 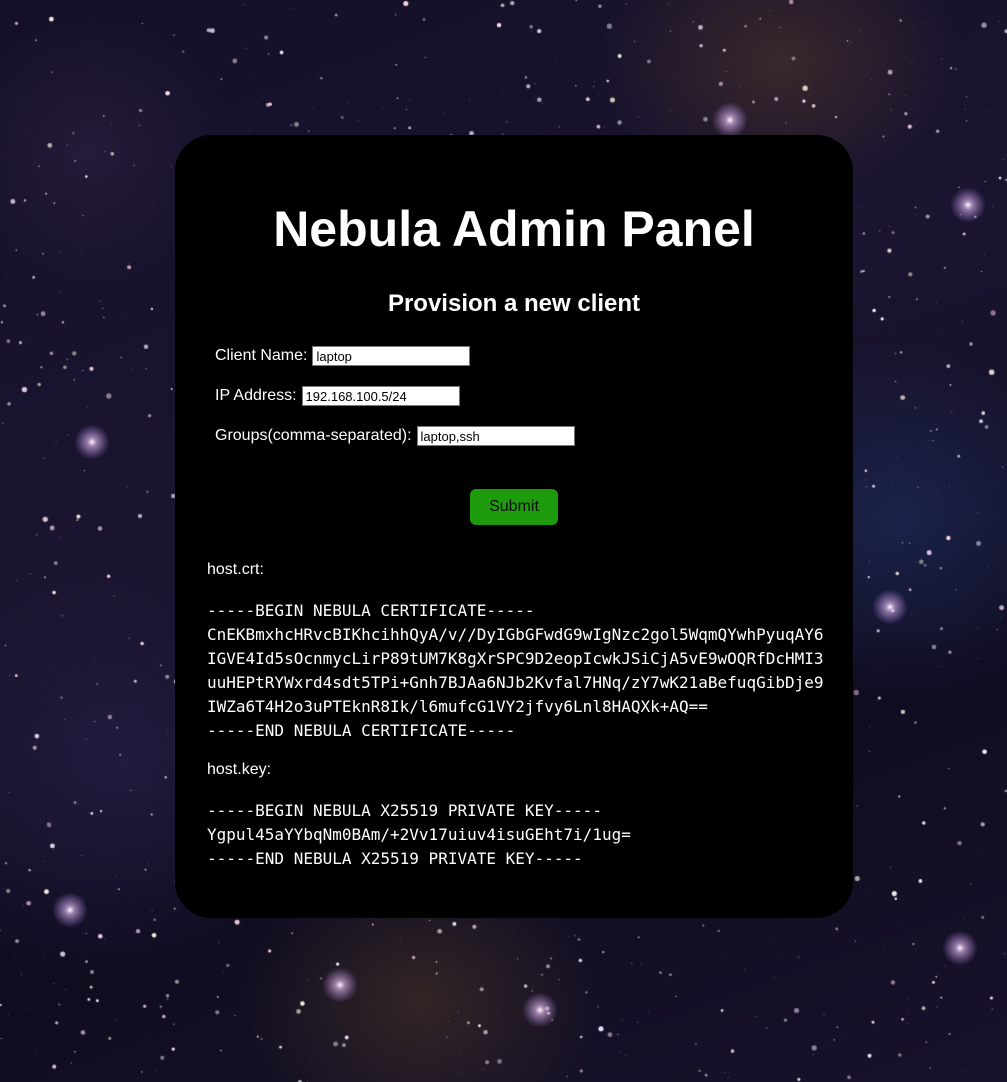 I want to click on groups-input, so click(x=495, y=436).